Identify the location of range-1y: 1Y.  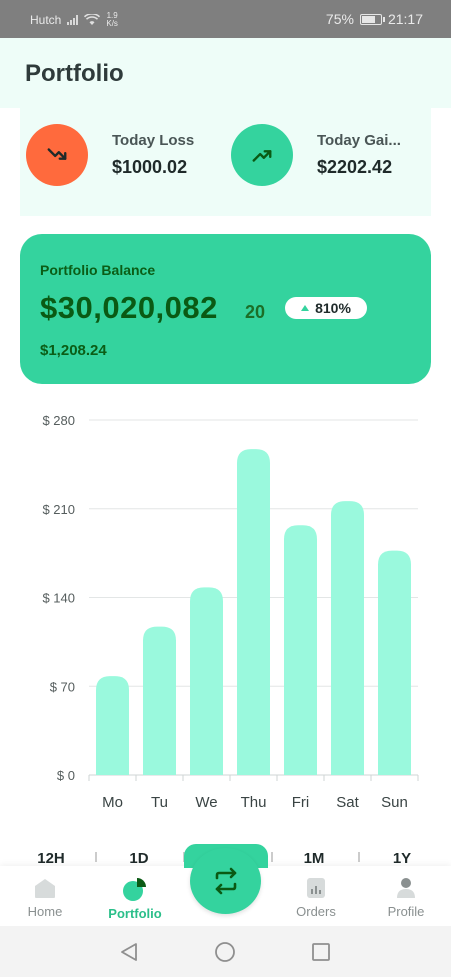
(402, 858).